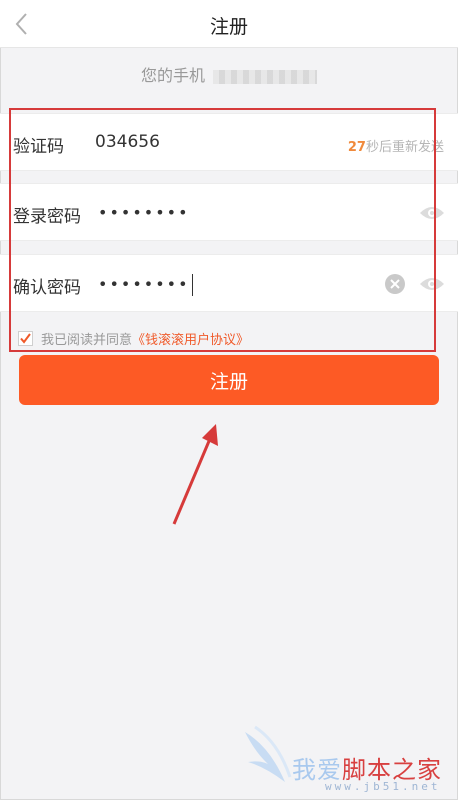 The height and width of the screenshot is (800, 458). I want to click on phone-number-masked, so click(265, 76).